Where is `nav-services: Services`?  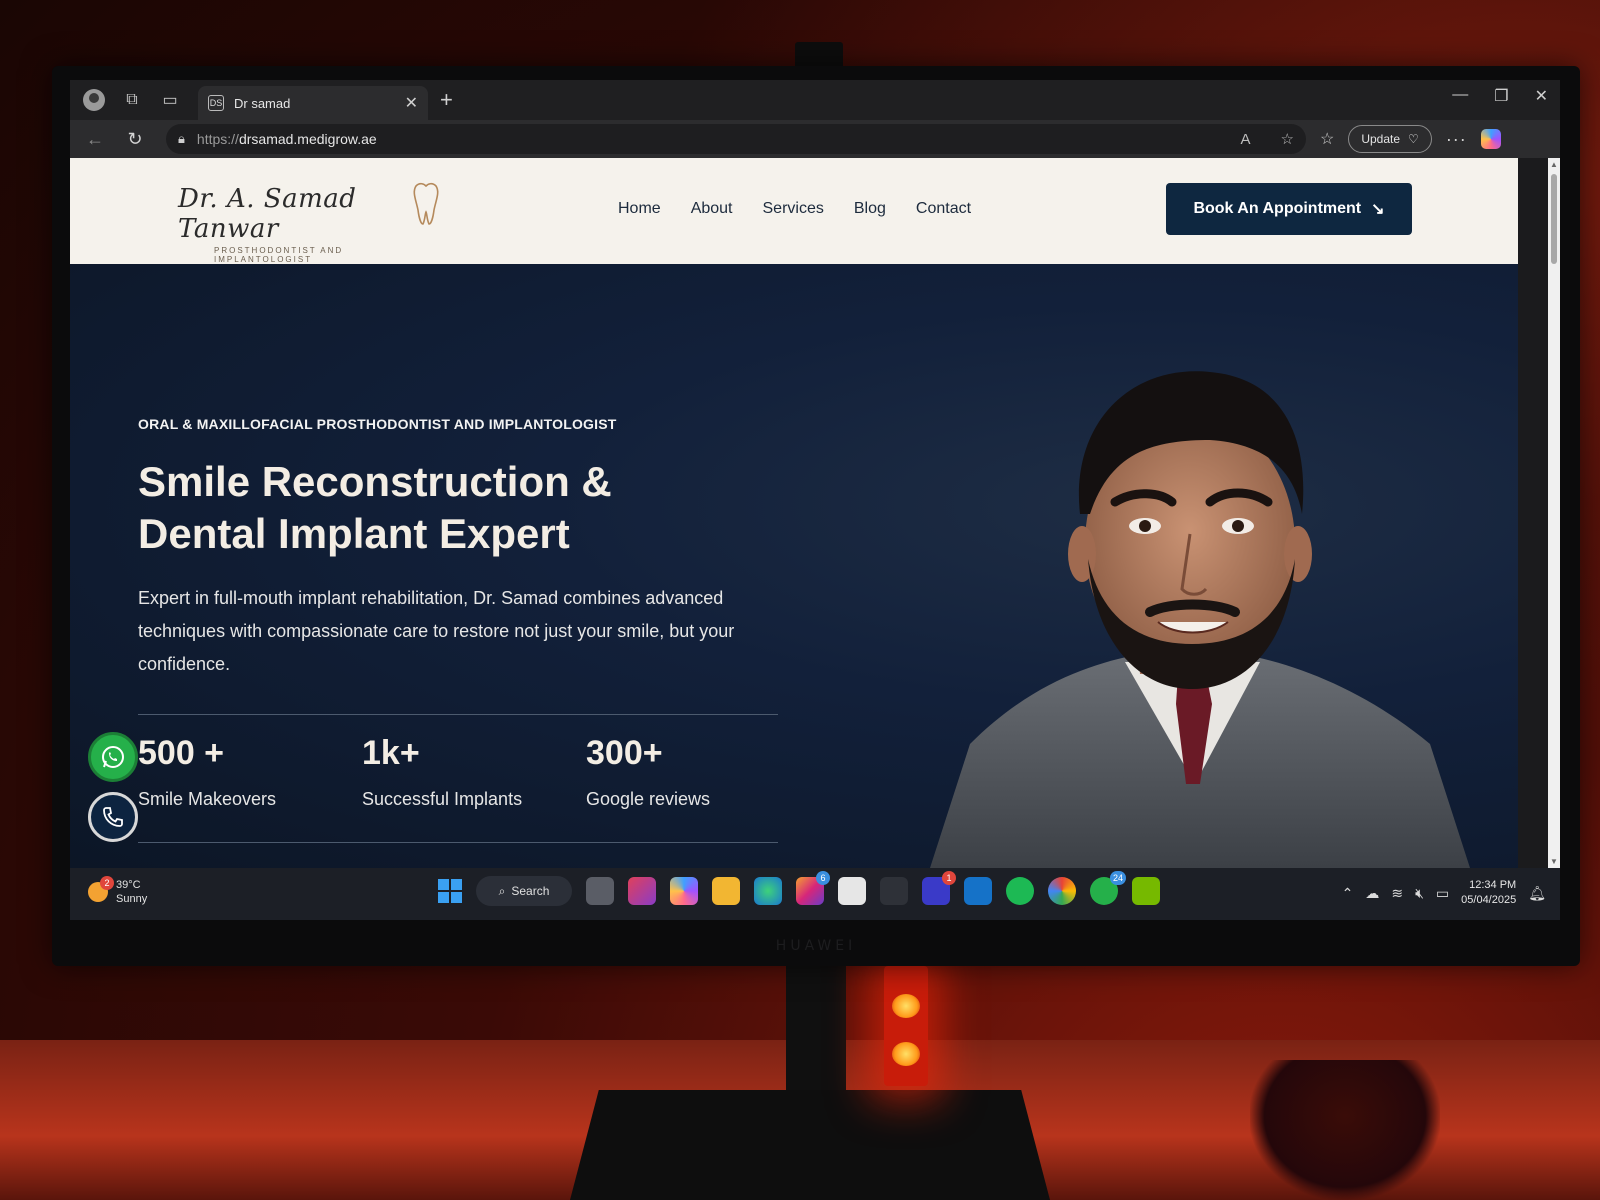 nav-services: Services is located at coordinates (793, 209).